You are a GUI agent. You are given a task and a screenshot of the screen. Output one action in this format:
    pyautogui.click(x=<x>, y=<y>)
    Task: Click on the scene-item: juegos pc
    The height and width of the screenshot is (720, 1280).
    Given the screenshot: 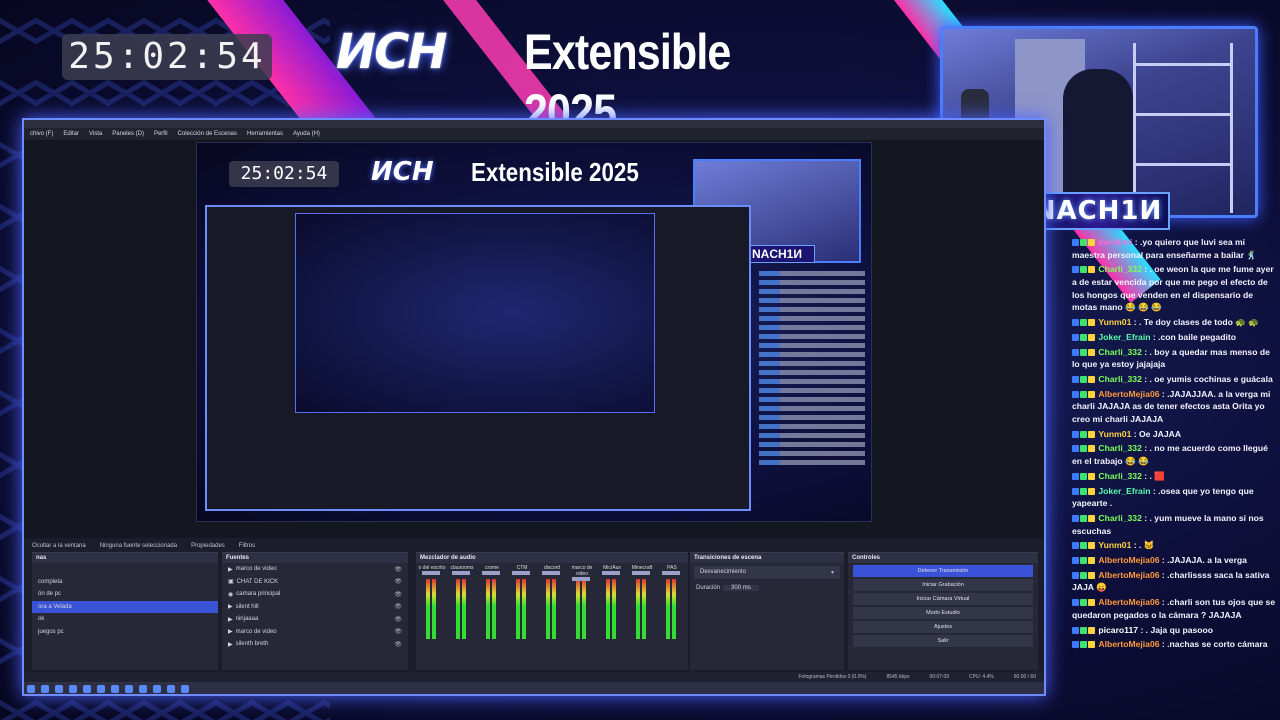 What is the action you would take?
    pyautogui.click(x=125, y=632)
    